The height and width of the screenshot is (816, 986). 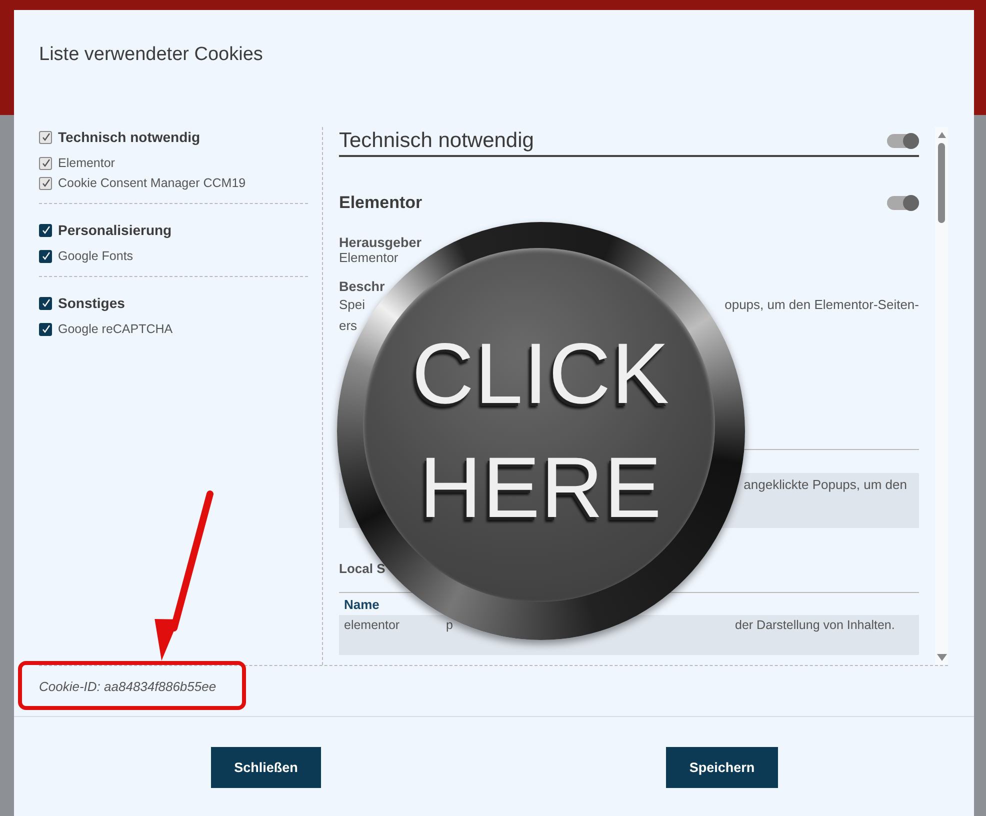 I want to click on cookie-heading: Elementor, so click(x=380, y=203).